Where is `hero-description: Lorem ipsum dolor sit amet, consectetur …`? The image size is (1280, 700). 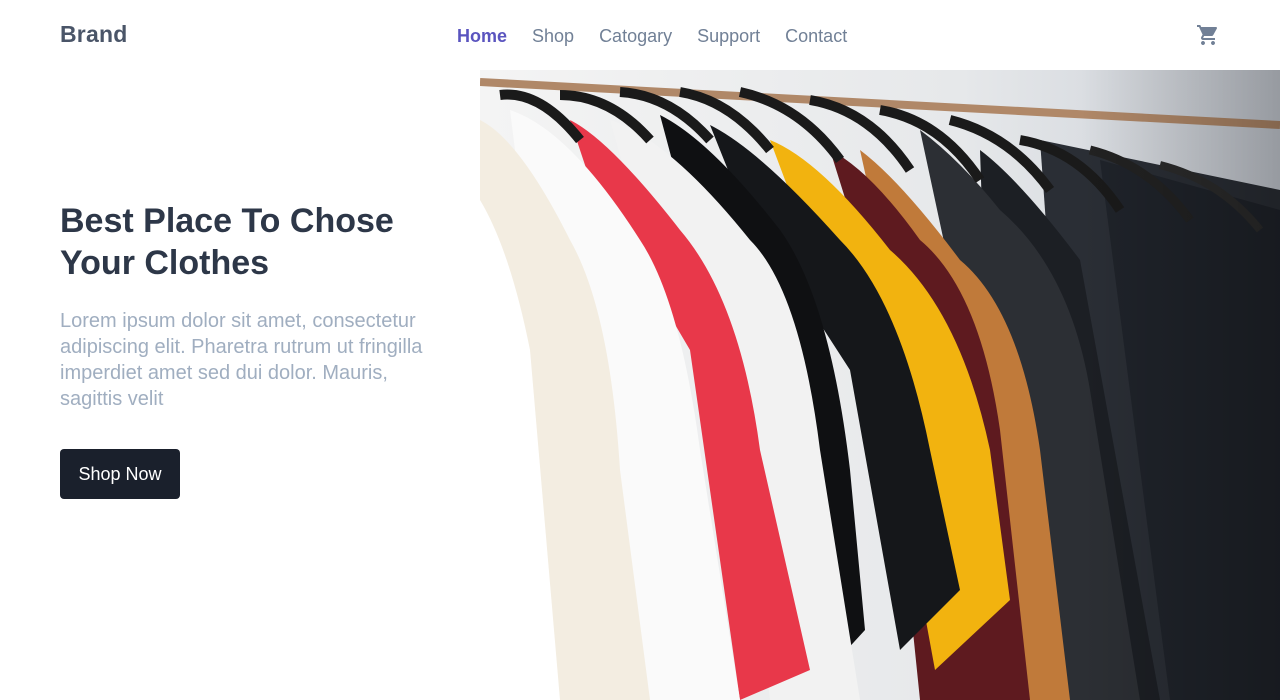
hero-description: Lorem ipsum dolor sit amet, consectetur … is located at coordinates (241, 360).